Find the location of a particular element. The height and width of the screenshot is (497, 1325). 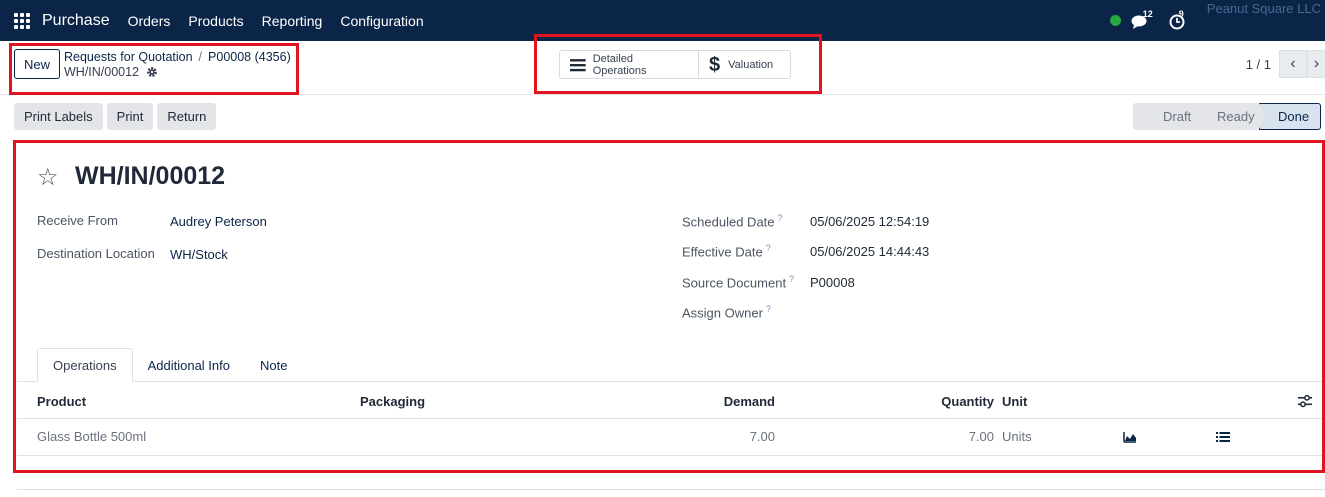

source-document-value: P00008 is located at coordinates (832, 282).